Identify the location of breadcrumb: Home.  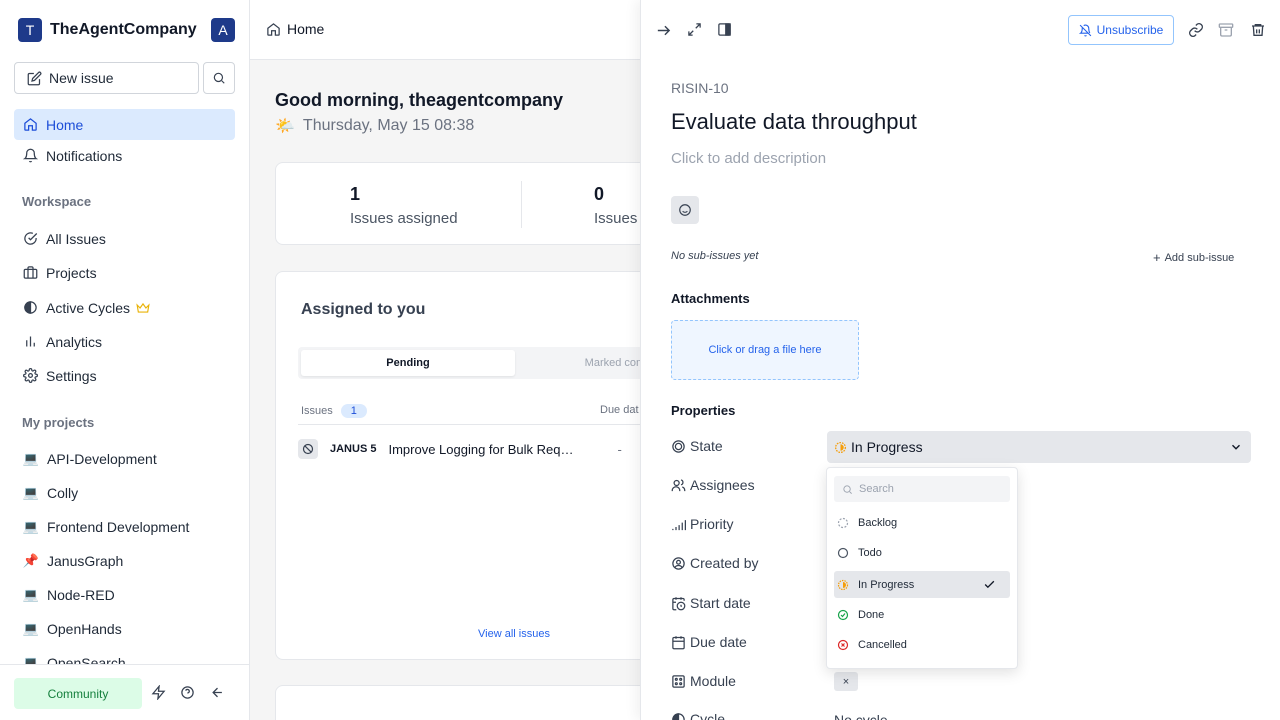
(295, 29).